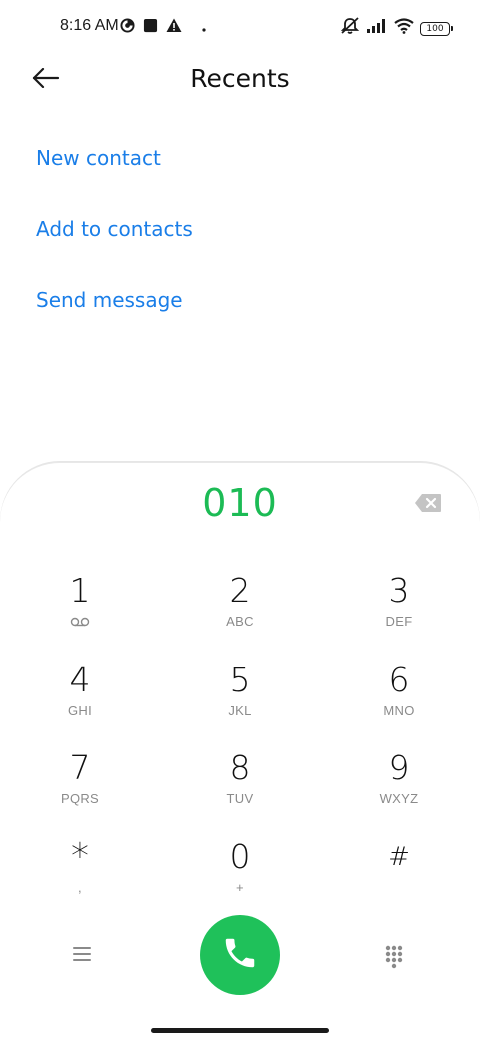  What do you see at coordinates (80, 622) in the screenshot?
I see `voicemail-icon` at bounding box center [80, 622].